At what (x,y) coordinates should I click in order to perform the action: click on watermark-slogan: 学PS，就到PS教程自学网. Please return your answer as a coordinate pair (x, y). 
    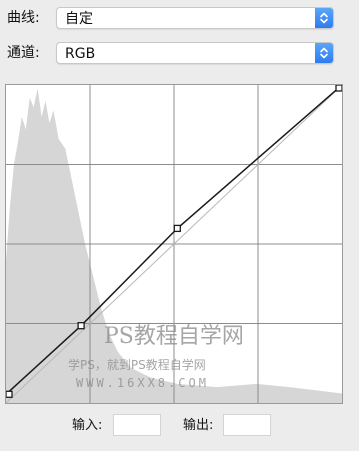
    Looking at the image, I should click on (137, 364).